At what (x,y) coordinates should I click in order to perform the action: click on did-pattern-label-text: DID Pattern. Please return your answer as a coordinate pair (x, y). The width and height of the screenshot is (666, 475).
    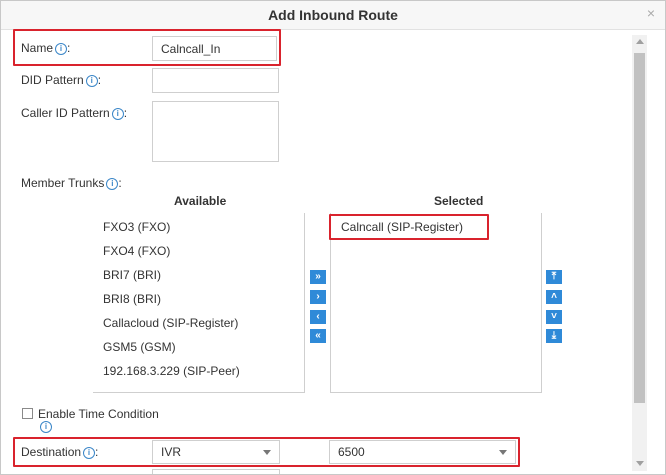
    Looking at the image, I should click on (52, 80).